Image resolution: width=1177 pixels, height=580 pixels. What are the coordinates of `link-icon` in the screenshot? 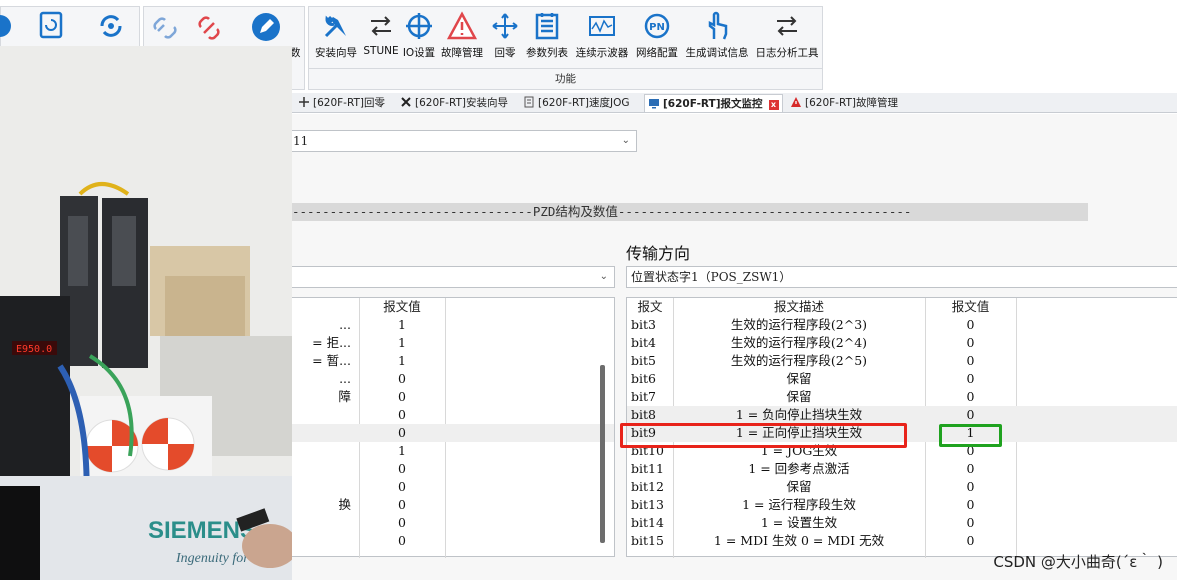 It's located at (165, 28).